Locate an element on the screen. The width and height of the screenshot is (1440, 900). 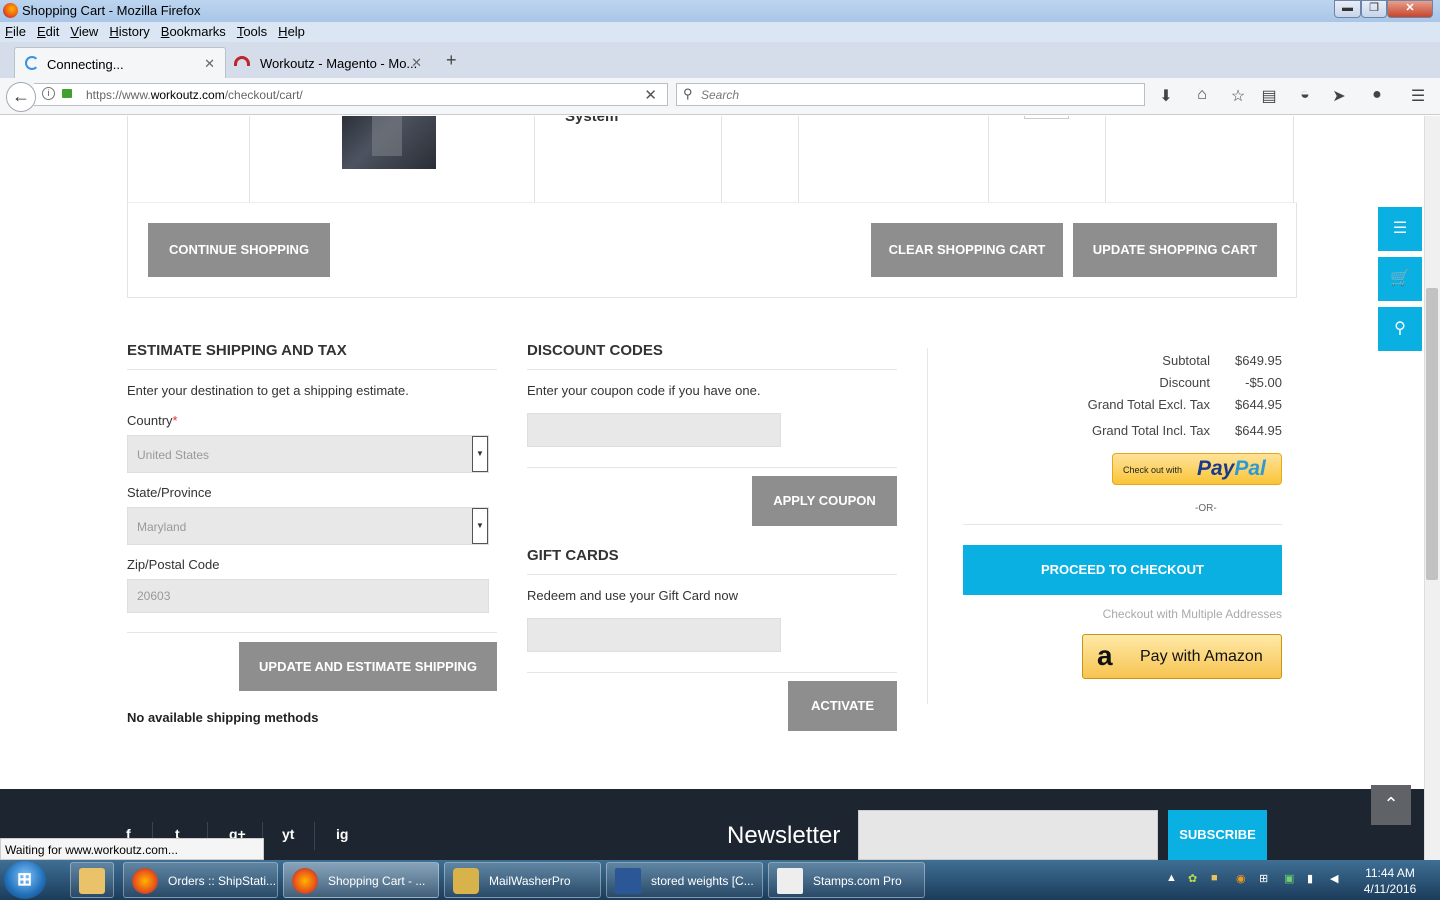
downloads-icon: ⬇ is located at coordinates (1166, 96).